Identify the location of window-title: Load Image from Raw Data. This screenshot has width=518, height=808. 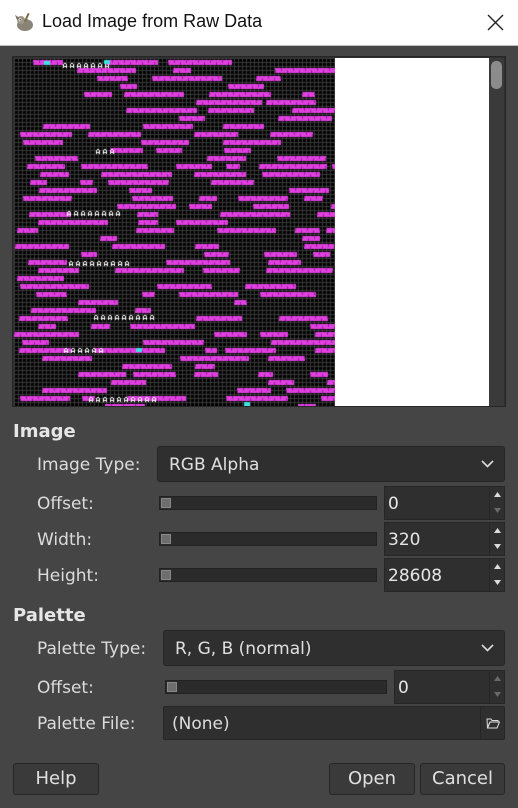
(152, 21).